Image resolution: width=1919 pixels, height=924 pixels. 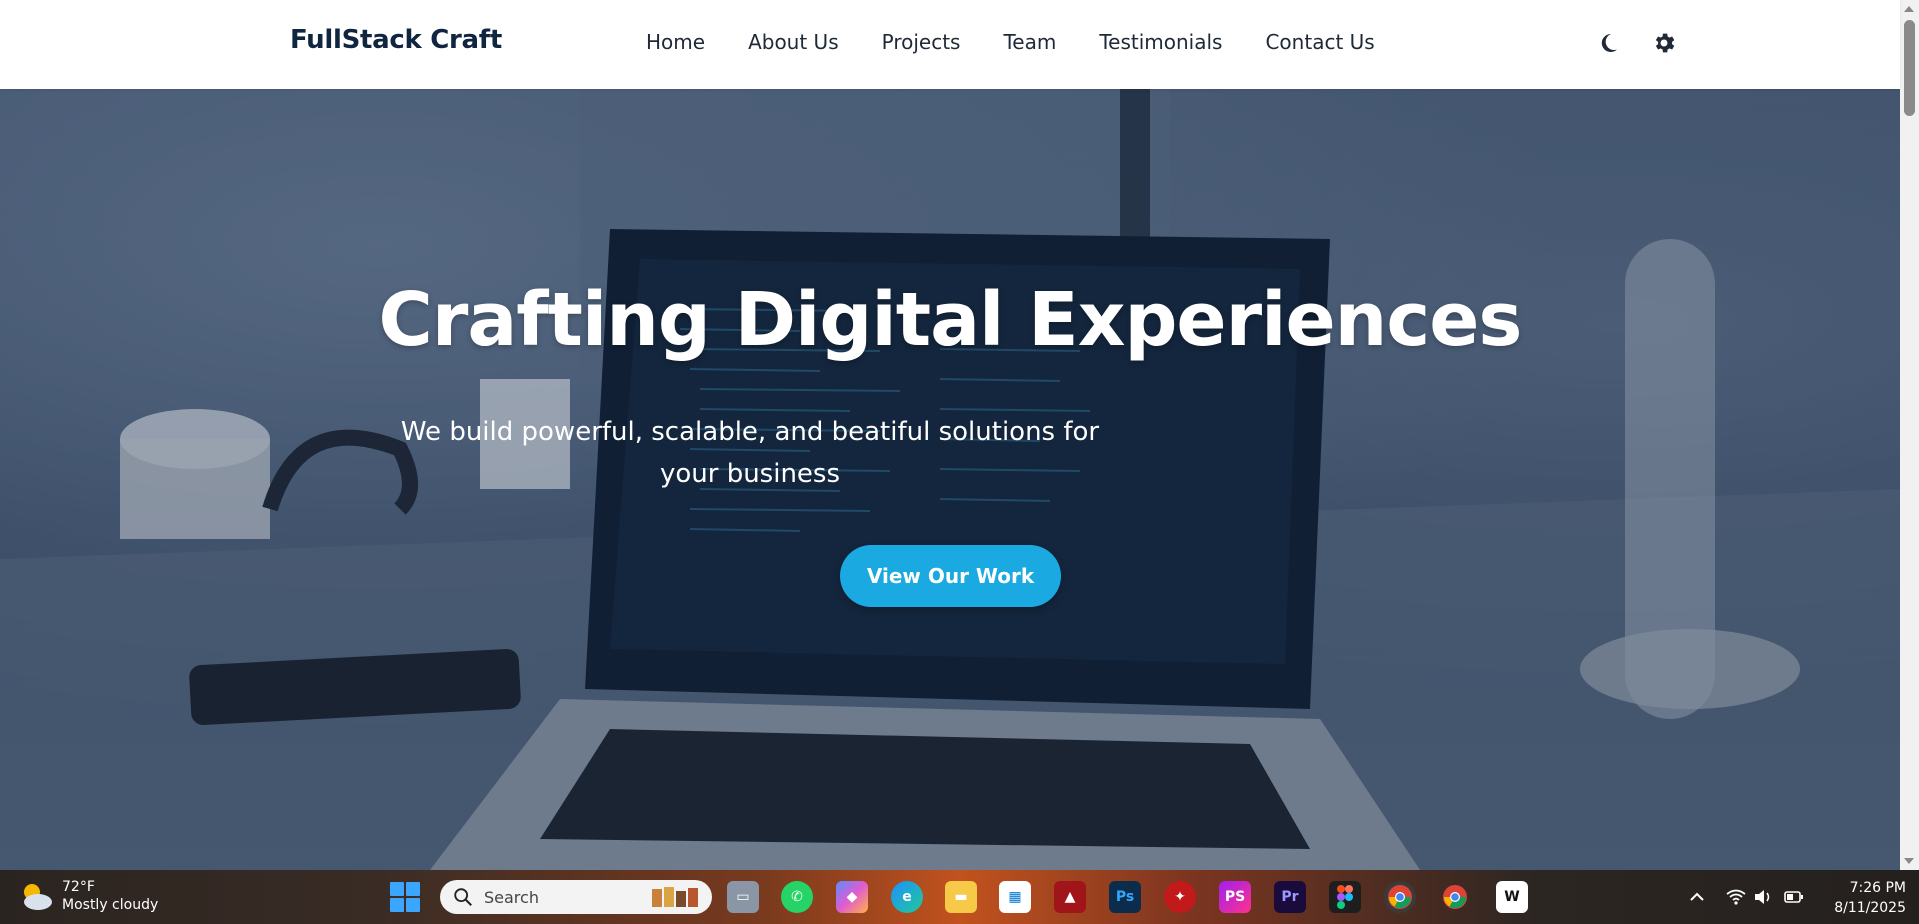 I want to click on whatsapp-icon: ✆, so click(x=797, y=897).